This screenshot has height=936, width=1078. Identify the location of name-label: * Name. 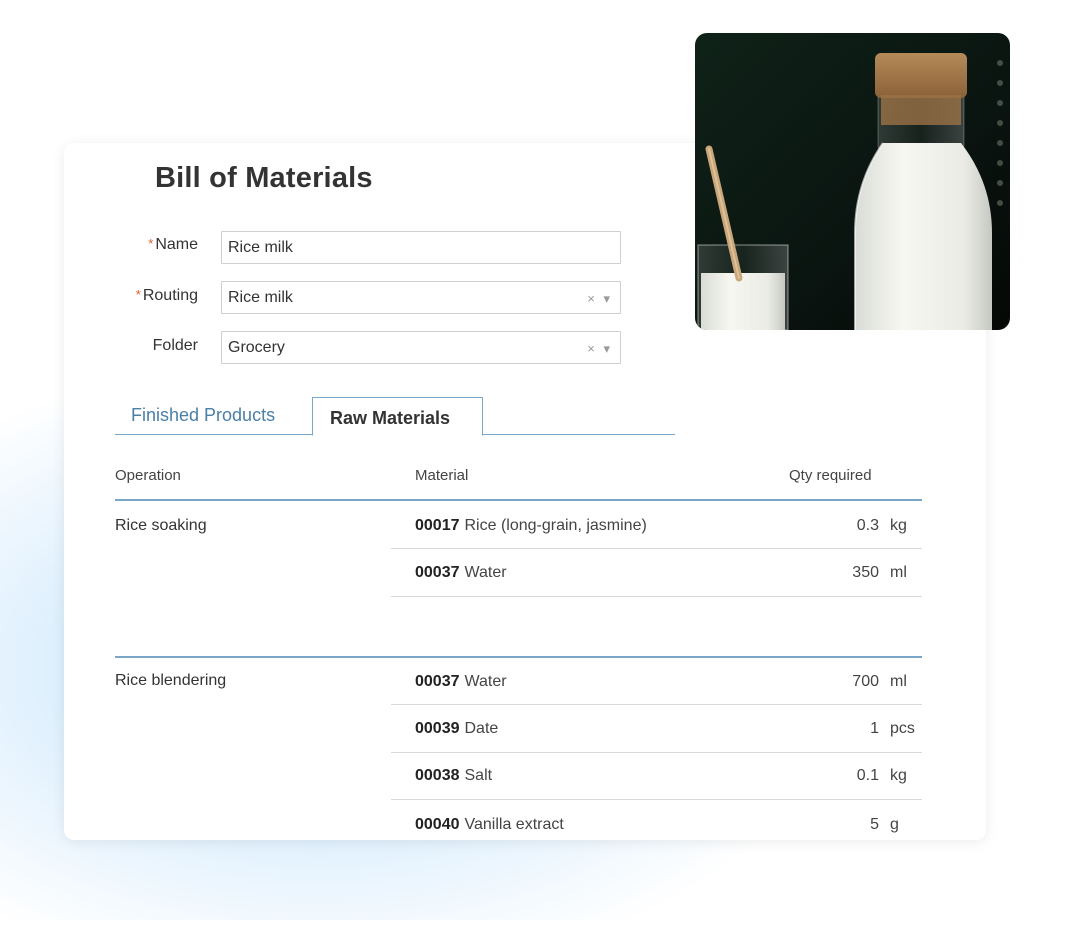
(173, 244).